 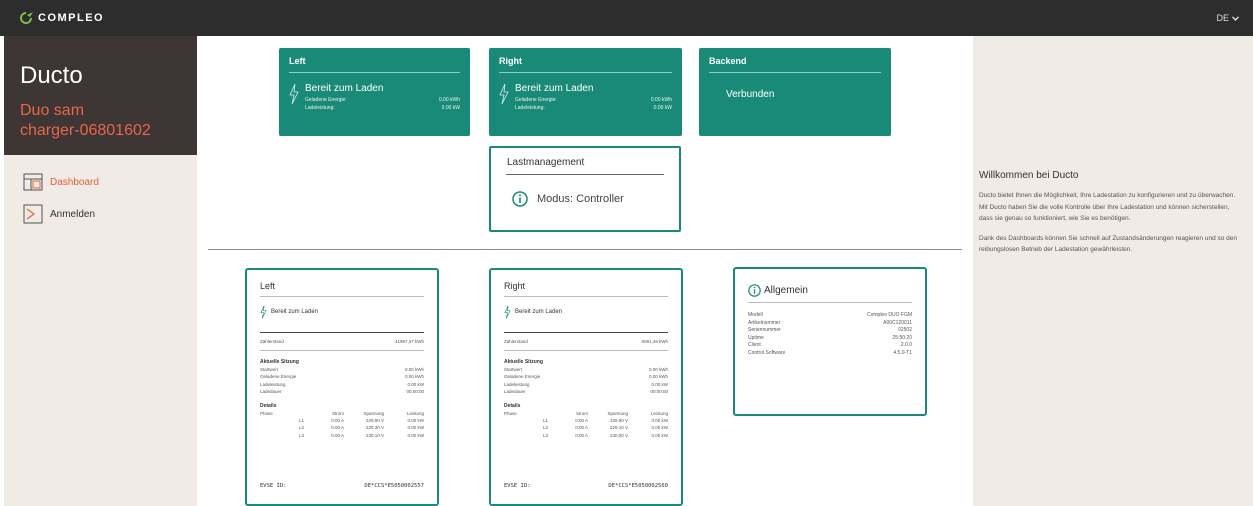 I want to click on sidebar-nav: Dashboard Anmelden, so click(x=100, y=189).